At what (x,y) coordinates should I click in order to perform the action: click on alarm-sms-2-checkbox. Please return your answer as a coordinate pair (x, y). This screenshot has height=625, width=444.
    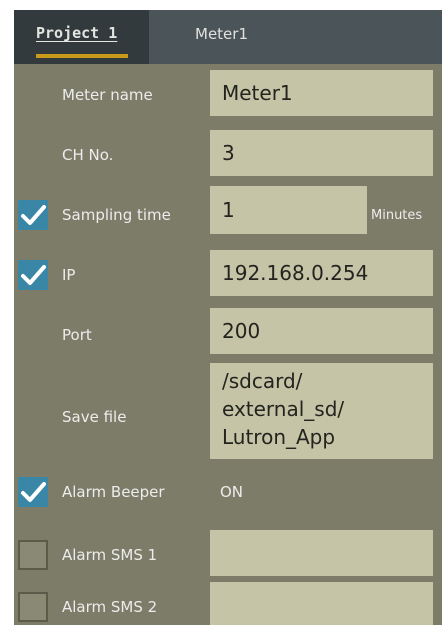
    Looking at the image, I should click on (33, 607).